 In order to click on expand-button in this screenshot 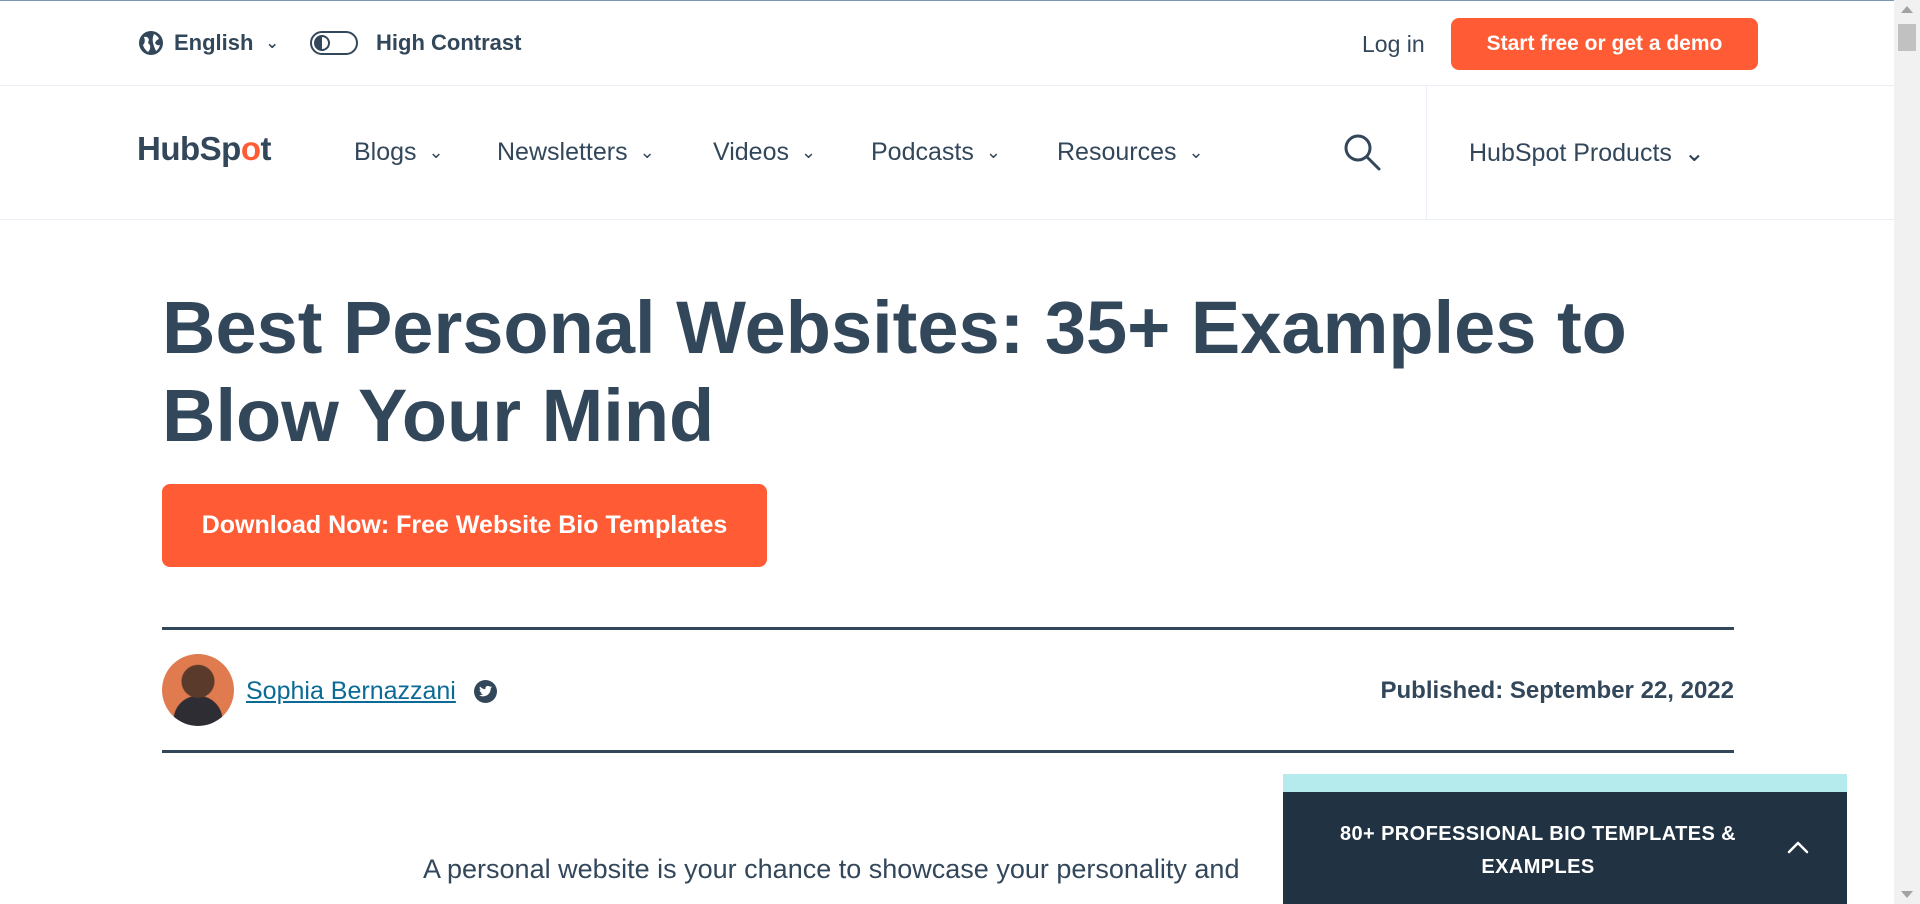, I will do `click(1798, 847)`.